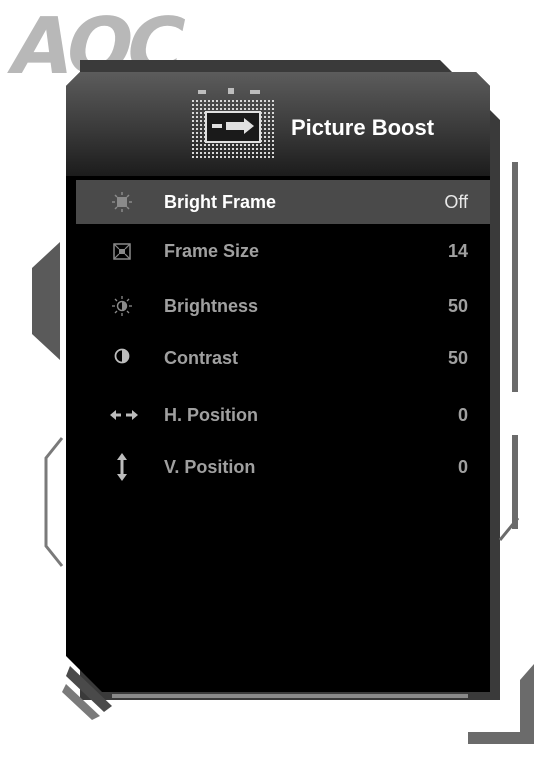 The width and height of the screenshot is (547, 759). What do you see at coordinates (220, 202) in the screenshot?
I see `menu-item-label: Bright Frame` at bounding box center [220, 202].